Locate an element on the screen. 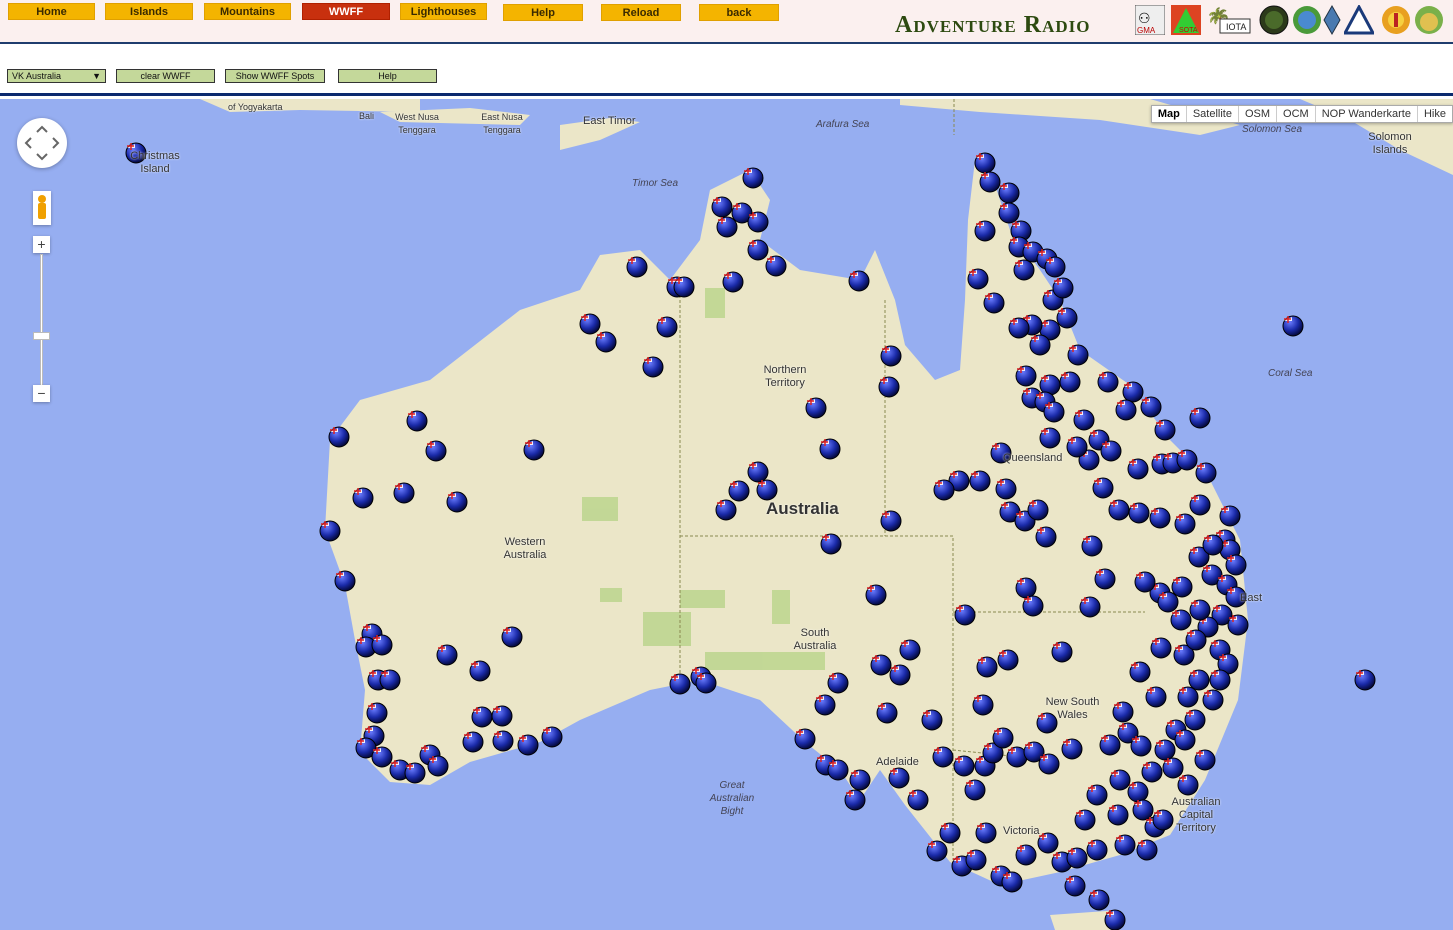 The width and height of the screenshot is (1453, 930). map-type-map: Map is located at coordinates (1169, 114).